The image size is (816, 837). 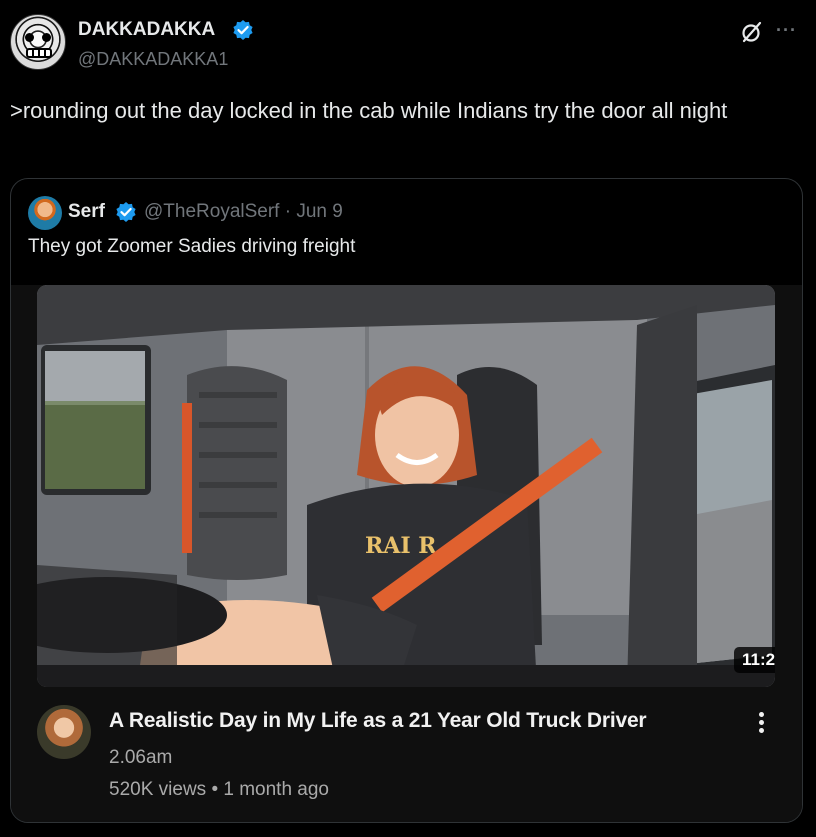 I want to click on author-handle: @DAKKADAKKA1, so click(x=153, y=59).